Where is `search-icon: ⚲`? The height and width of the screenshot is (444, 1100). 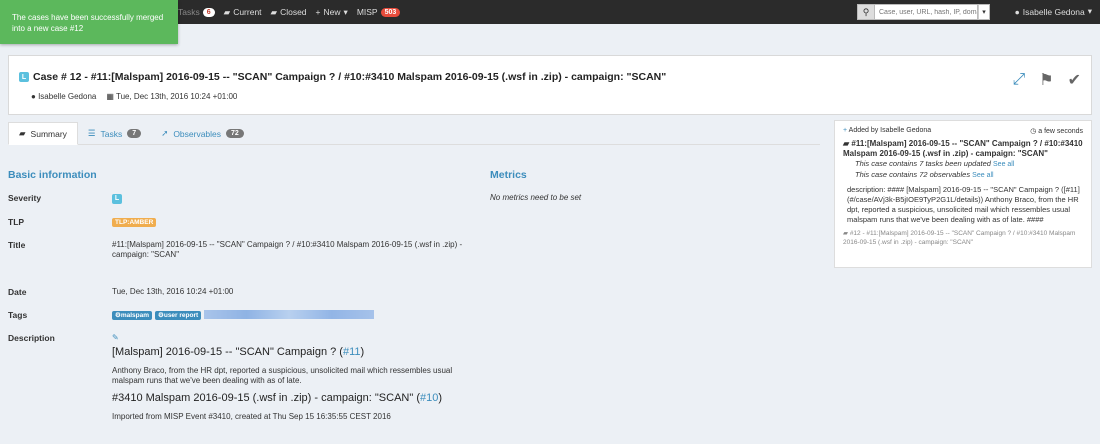
search-icon: ⚲ is located at coordinates (866, 12).